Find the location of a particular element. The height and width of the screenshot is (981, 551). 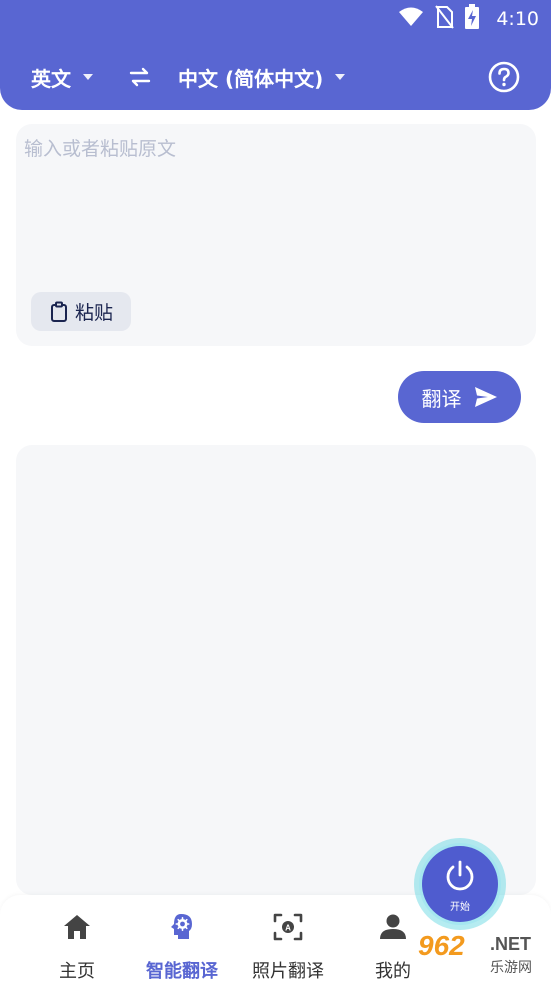

status-time: 4:10 is located at coordinates (517, 19).